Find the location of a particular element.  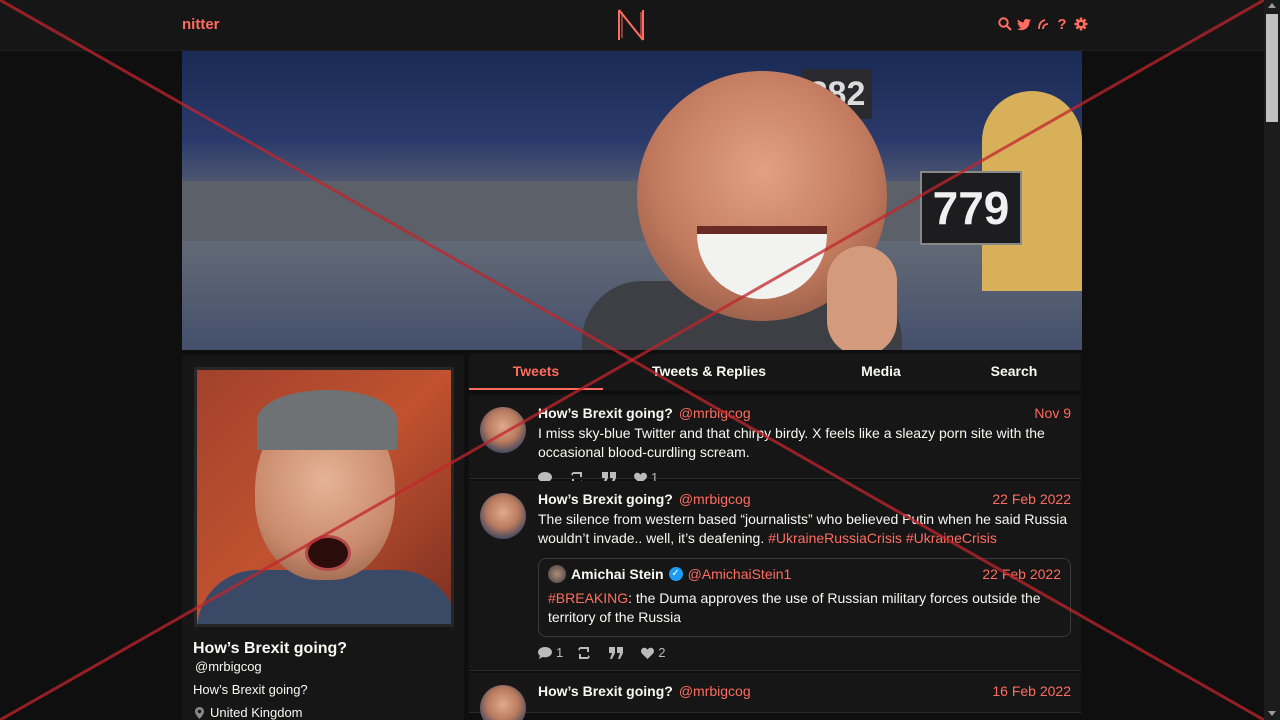

verified-badge-icon: ✓ is located at coordinates (675, 574).